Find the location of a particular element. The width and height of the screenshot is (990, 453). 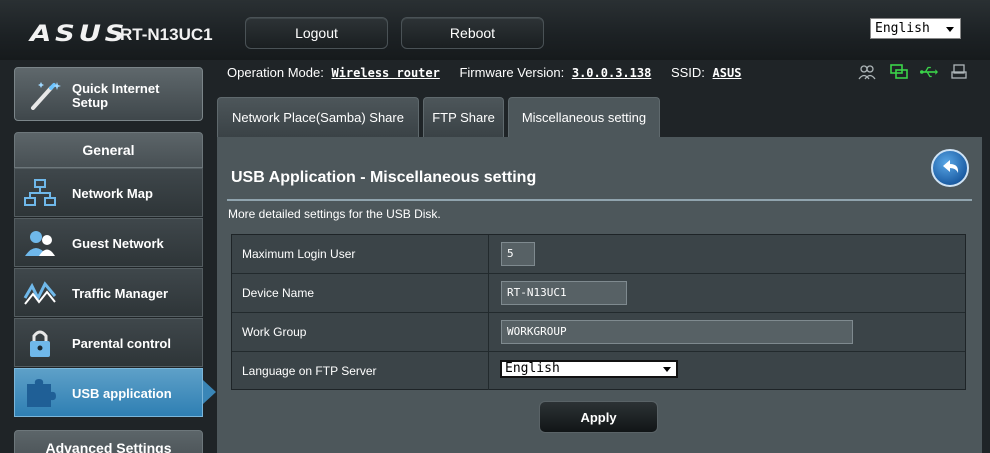

tab-samba-share: Network Place(Samba) Share is located at coordinates (318, 117).